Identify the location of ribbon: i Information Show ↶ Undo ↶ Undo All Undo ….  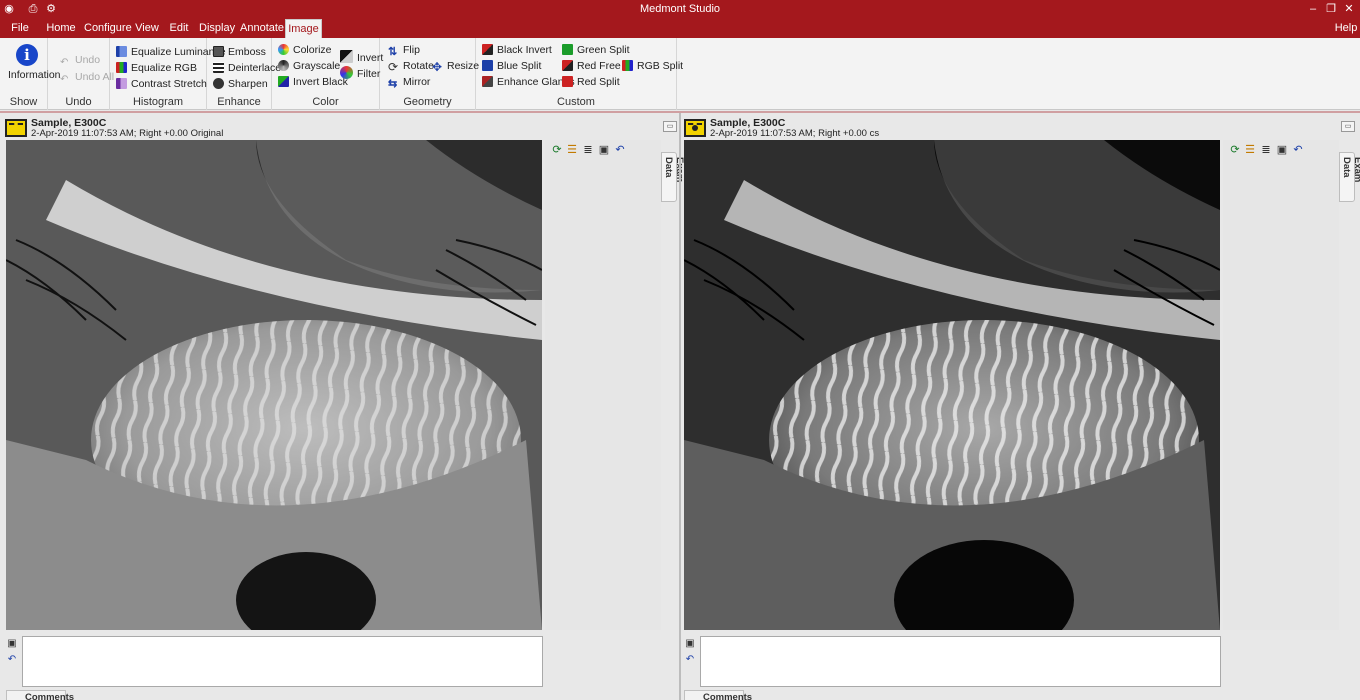
(680, 74).